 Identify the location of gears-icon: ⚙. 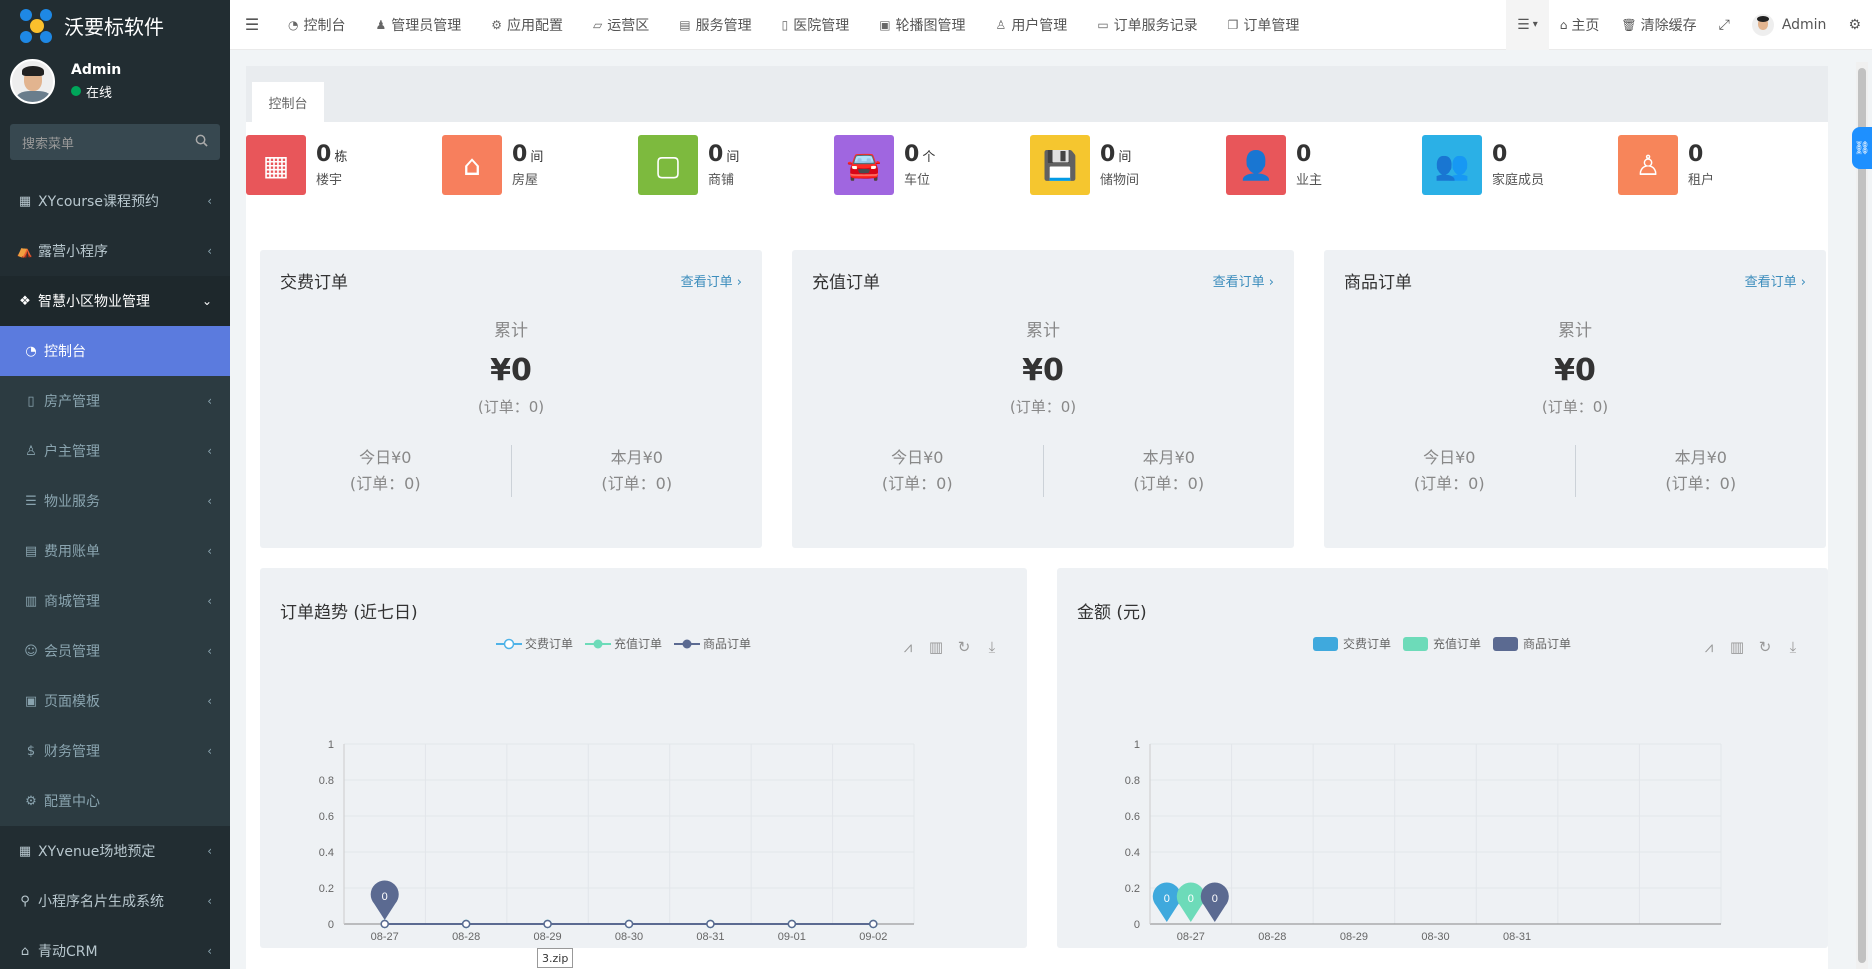
(1854, 24).